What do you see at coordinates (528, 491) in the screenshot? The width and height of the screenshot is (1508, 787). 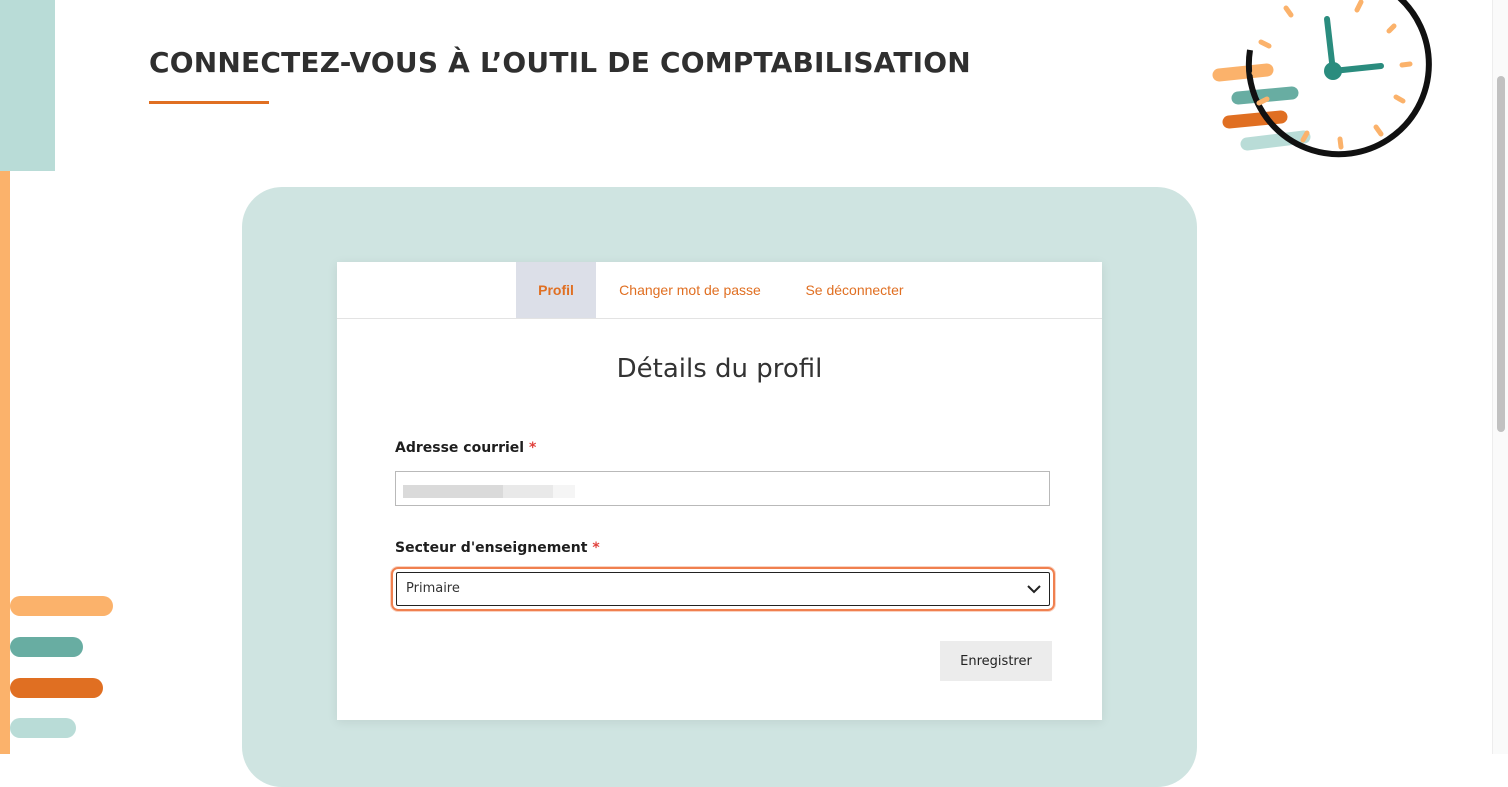 I see `redacted-email-value-tail` at bounding box center [528, 491].